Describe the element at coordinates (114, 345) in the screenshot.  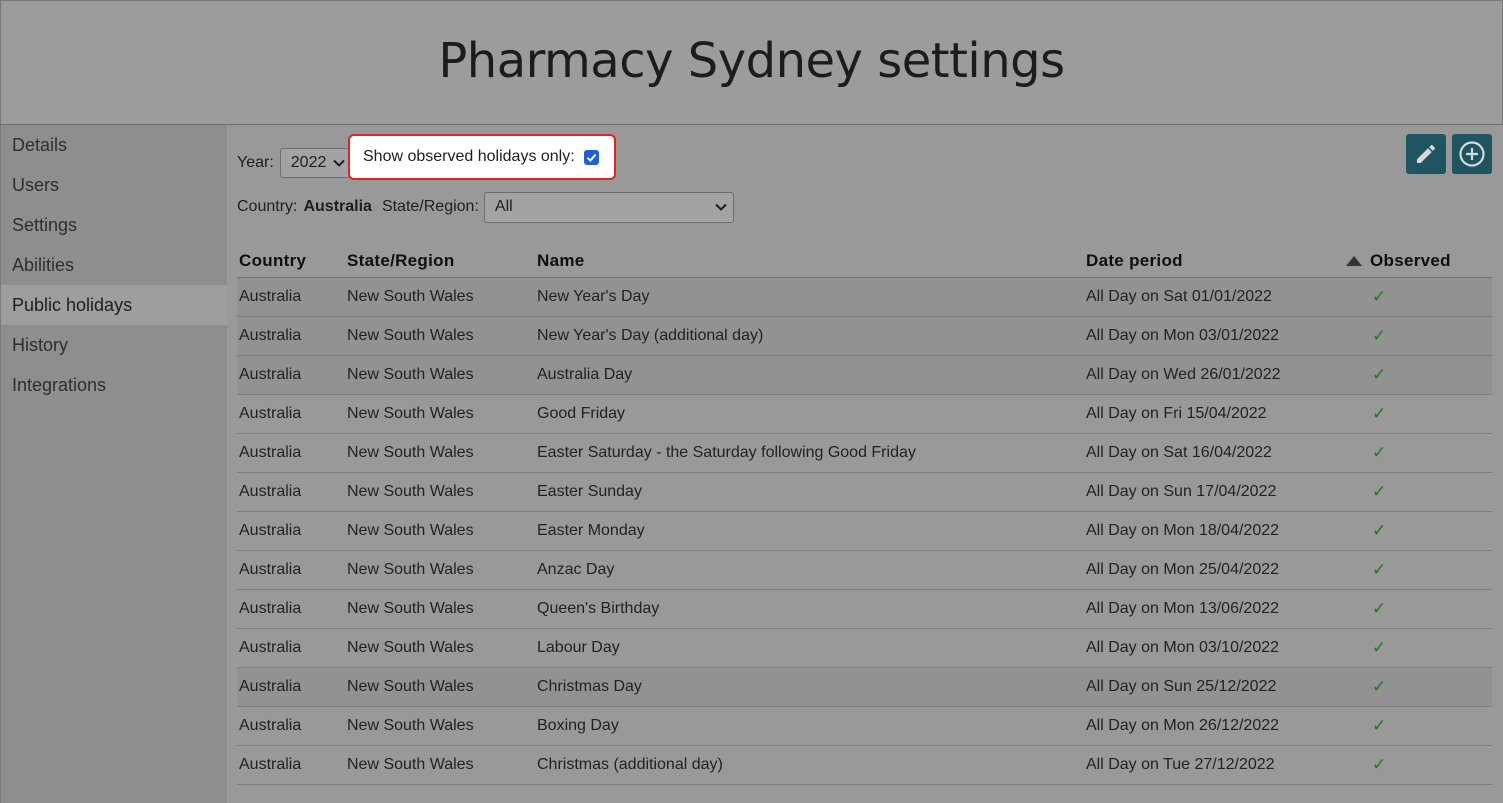
I see `sidebar-item-history: History` at that location.